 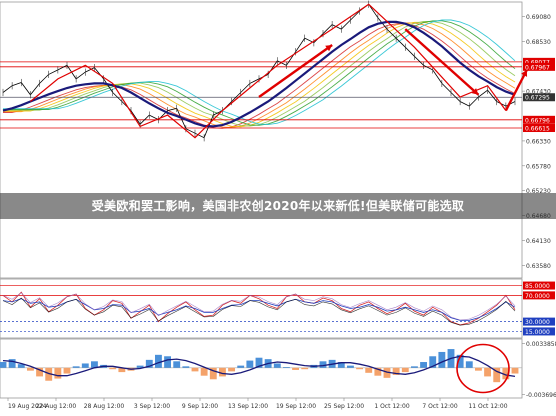 I want to click on price-level-label: 0.66615, so click(x=537, y=129).